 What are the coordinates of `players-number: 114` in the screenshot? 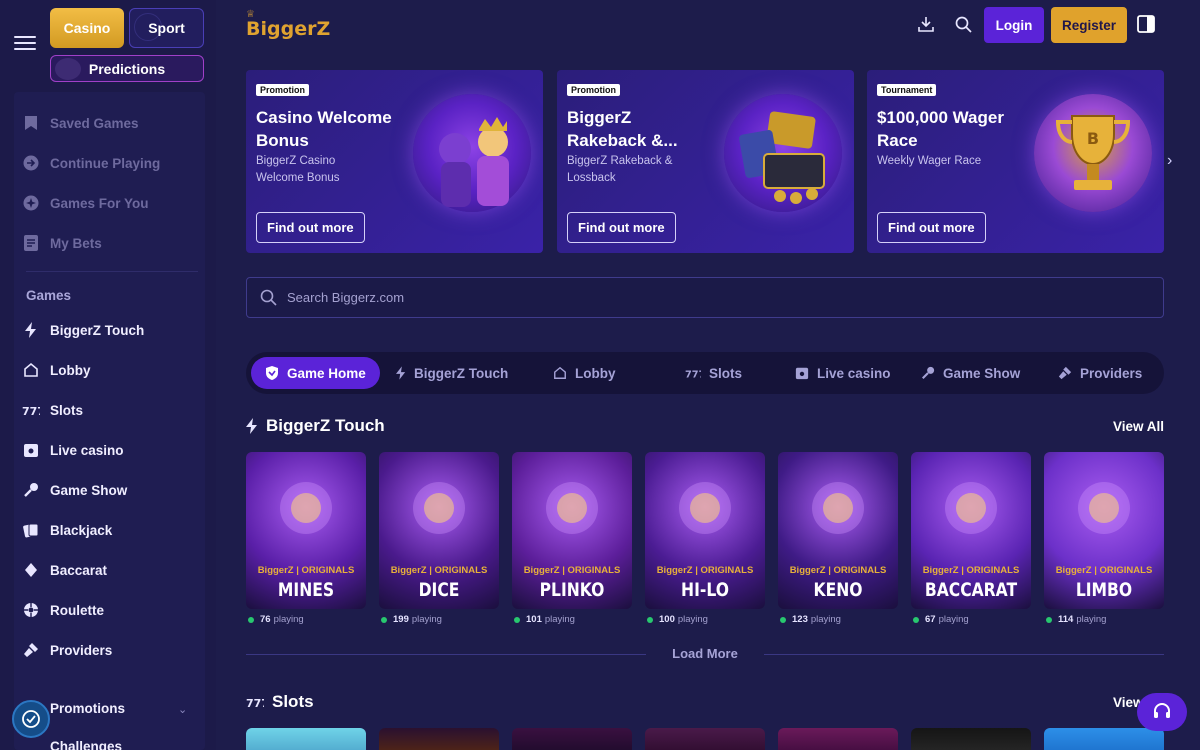 It's located at (1066, 619).